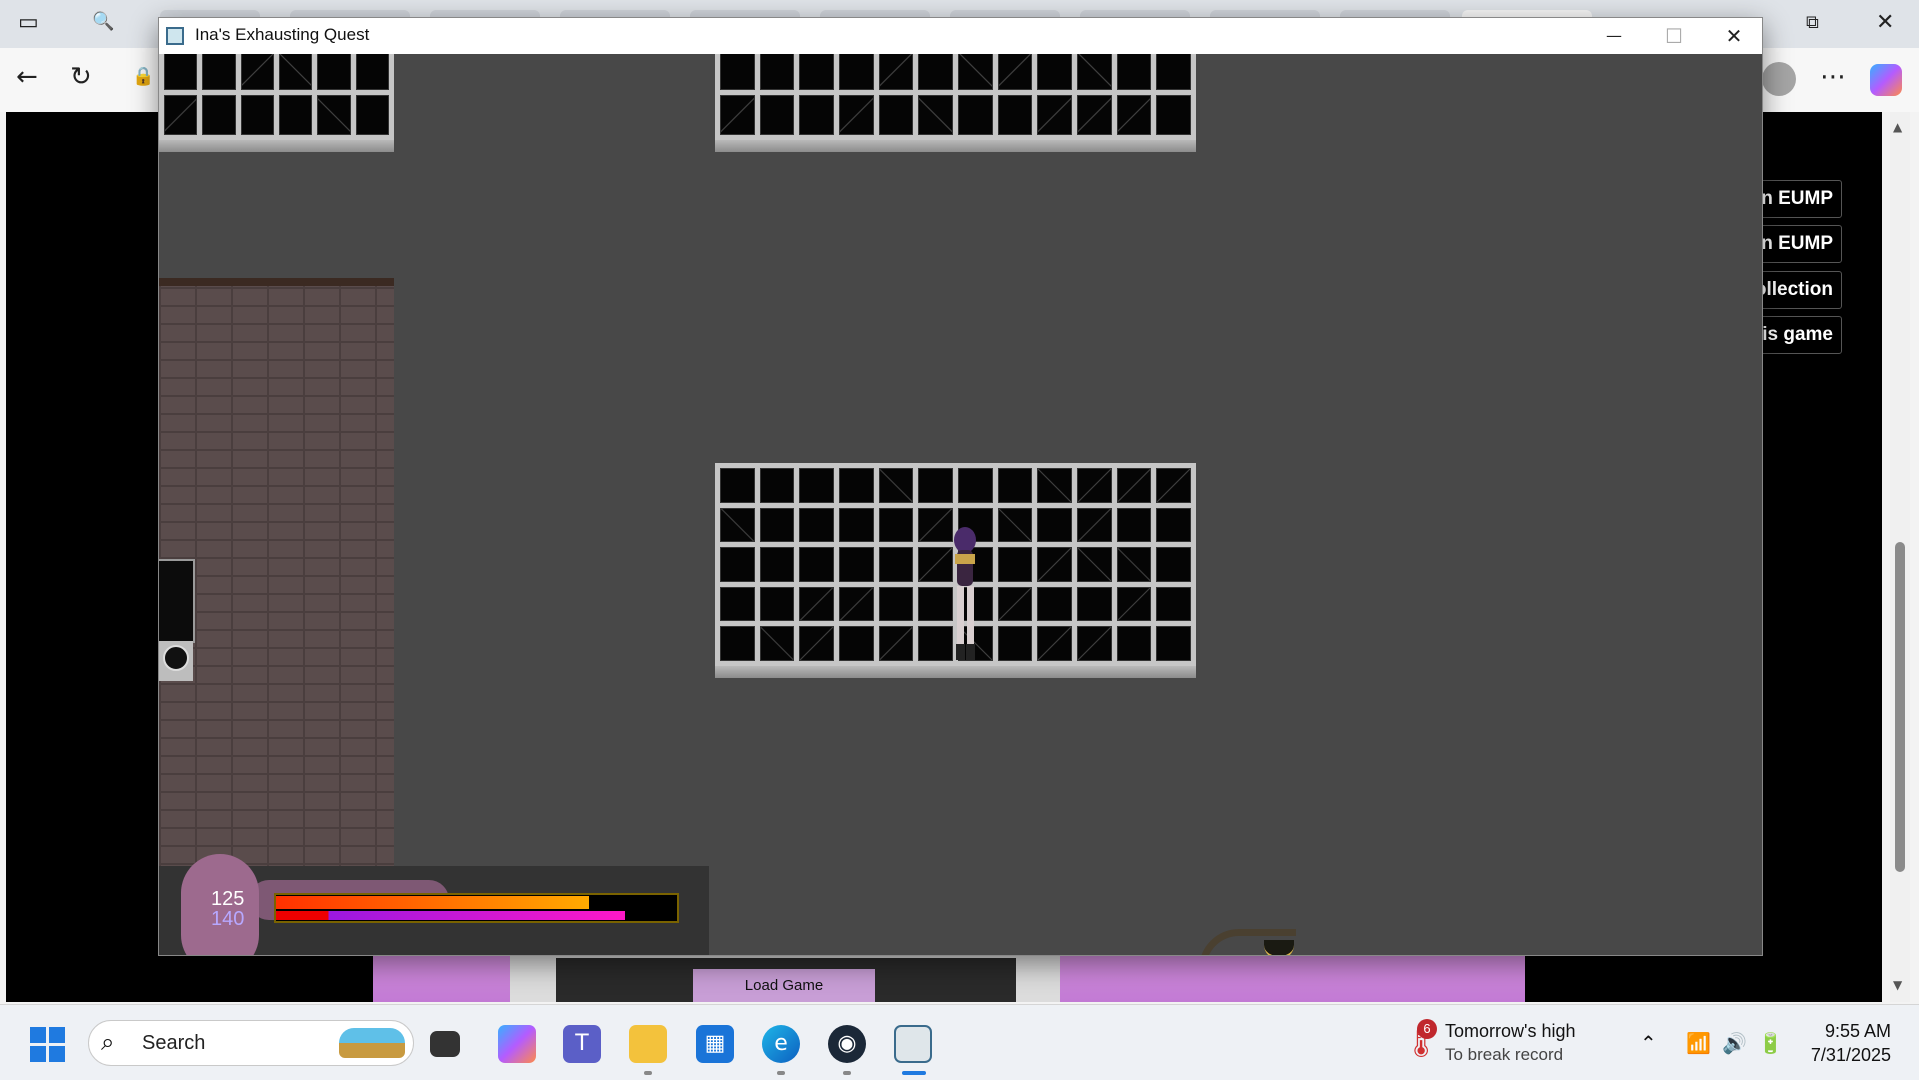  Describe the element at coordinates (1886, 80) in the screenshot. I see `copilot-icon` at that location.